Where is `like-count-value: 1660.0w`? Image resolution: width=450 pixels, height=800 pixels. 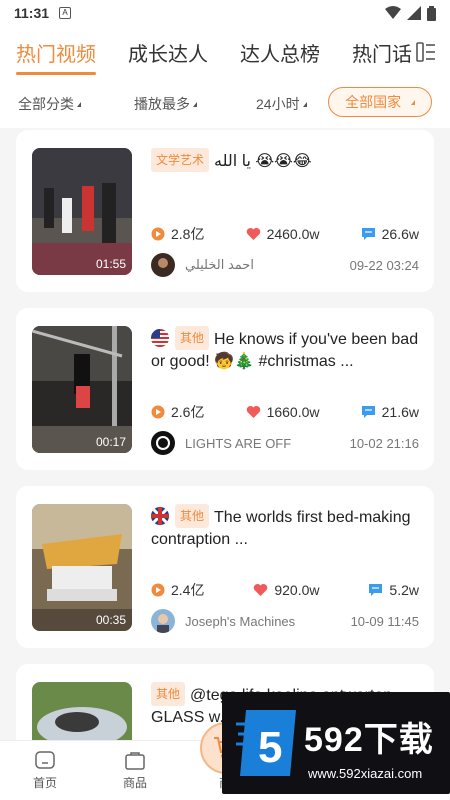
like-count-value: 1660.0w is located at coordinates (293, 412).